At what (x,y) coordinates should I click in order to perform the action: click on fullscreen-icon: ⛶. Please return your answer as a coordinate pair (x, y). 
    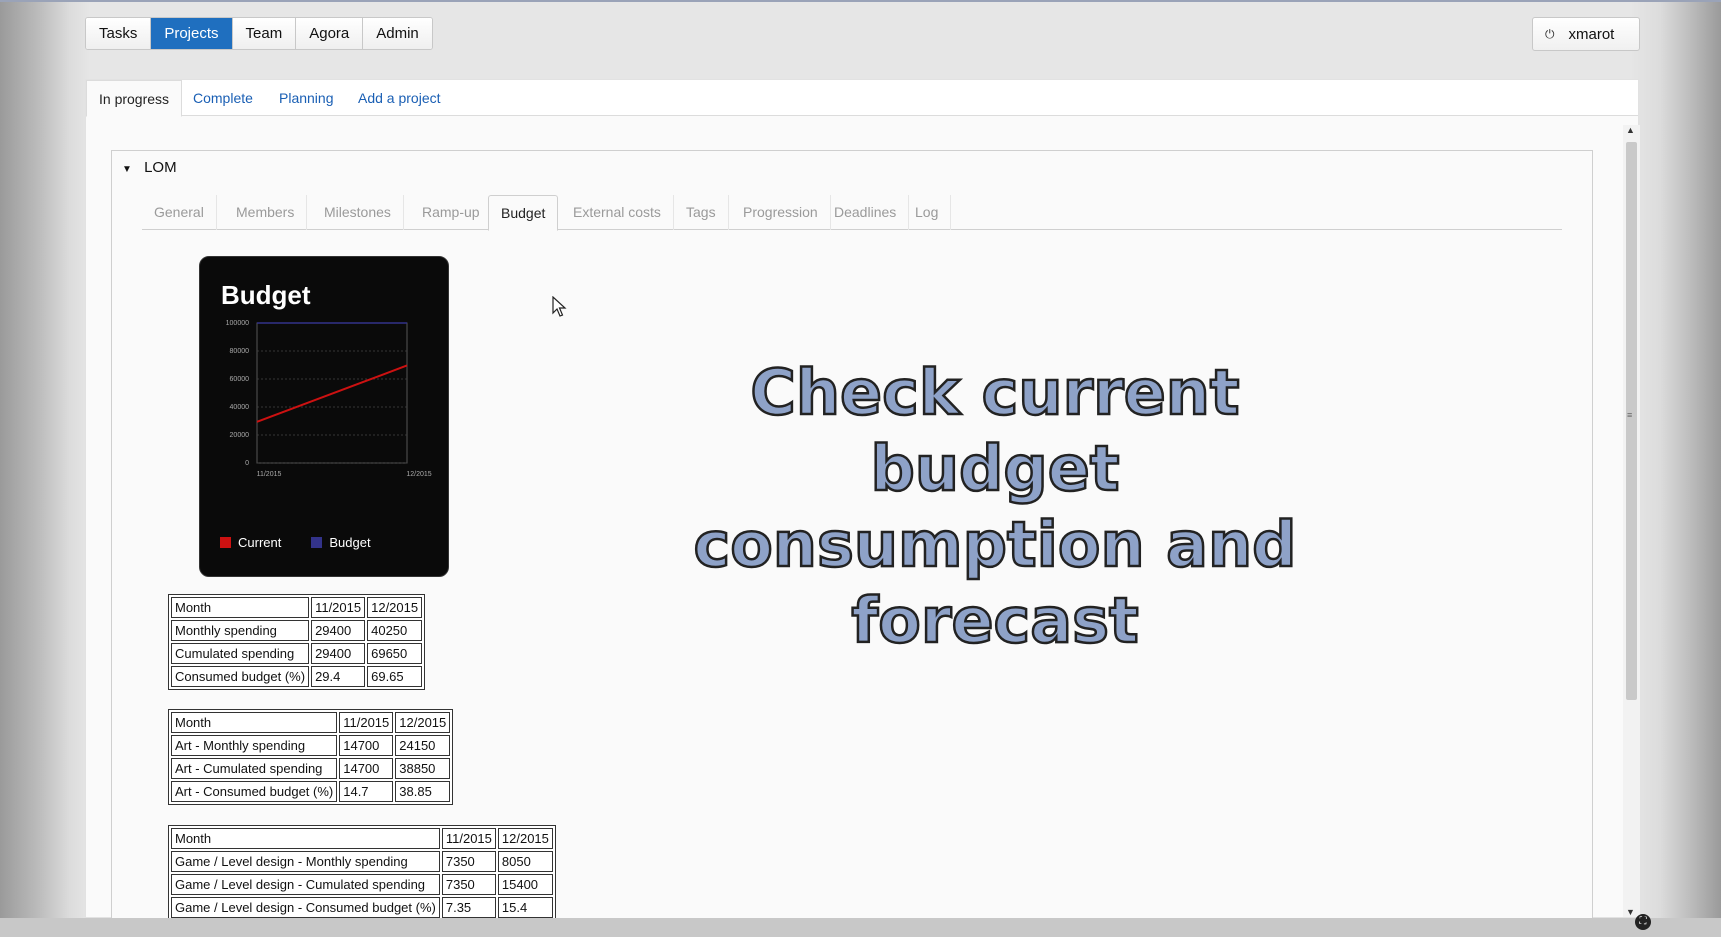
    Looking at the image, I should click on (1643, 922).